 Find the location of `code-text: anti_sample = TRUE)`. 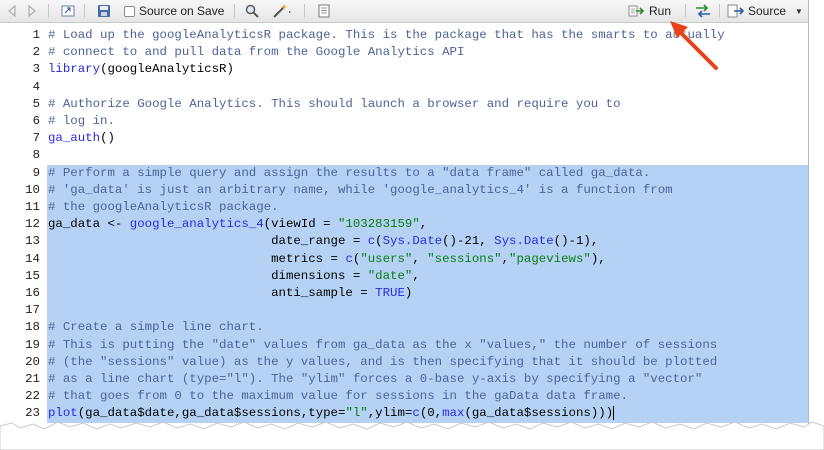

code-text: anti_sample = TRUE) is located at coordinates (427, 294).